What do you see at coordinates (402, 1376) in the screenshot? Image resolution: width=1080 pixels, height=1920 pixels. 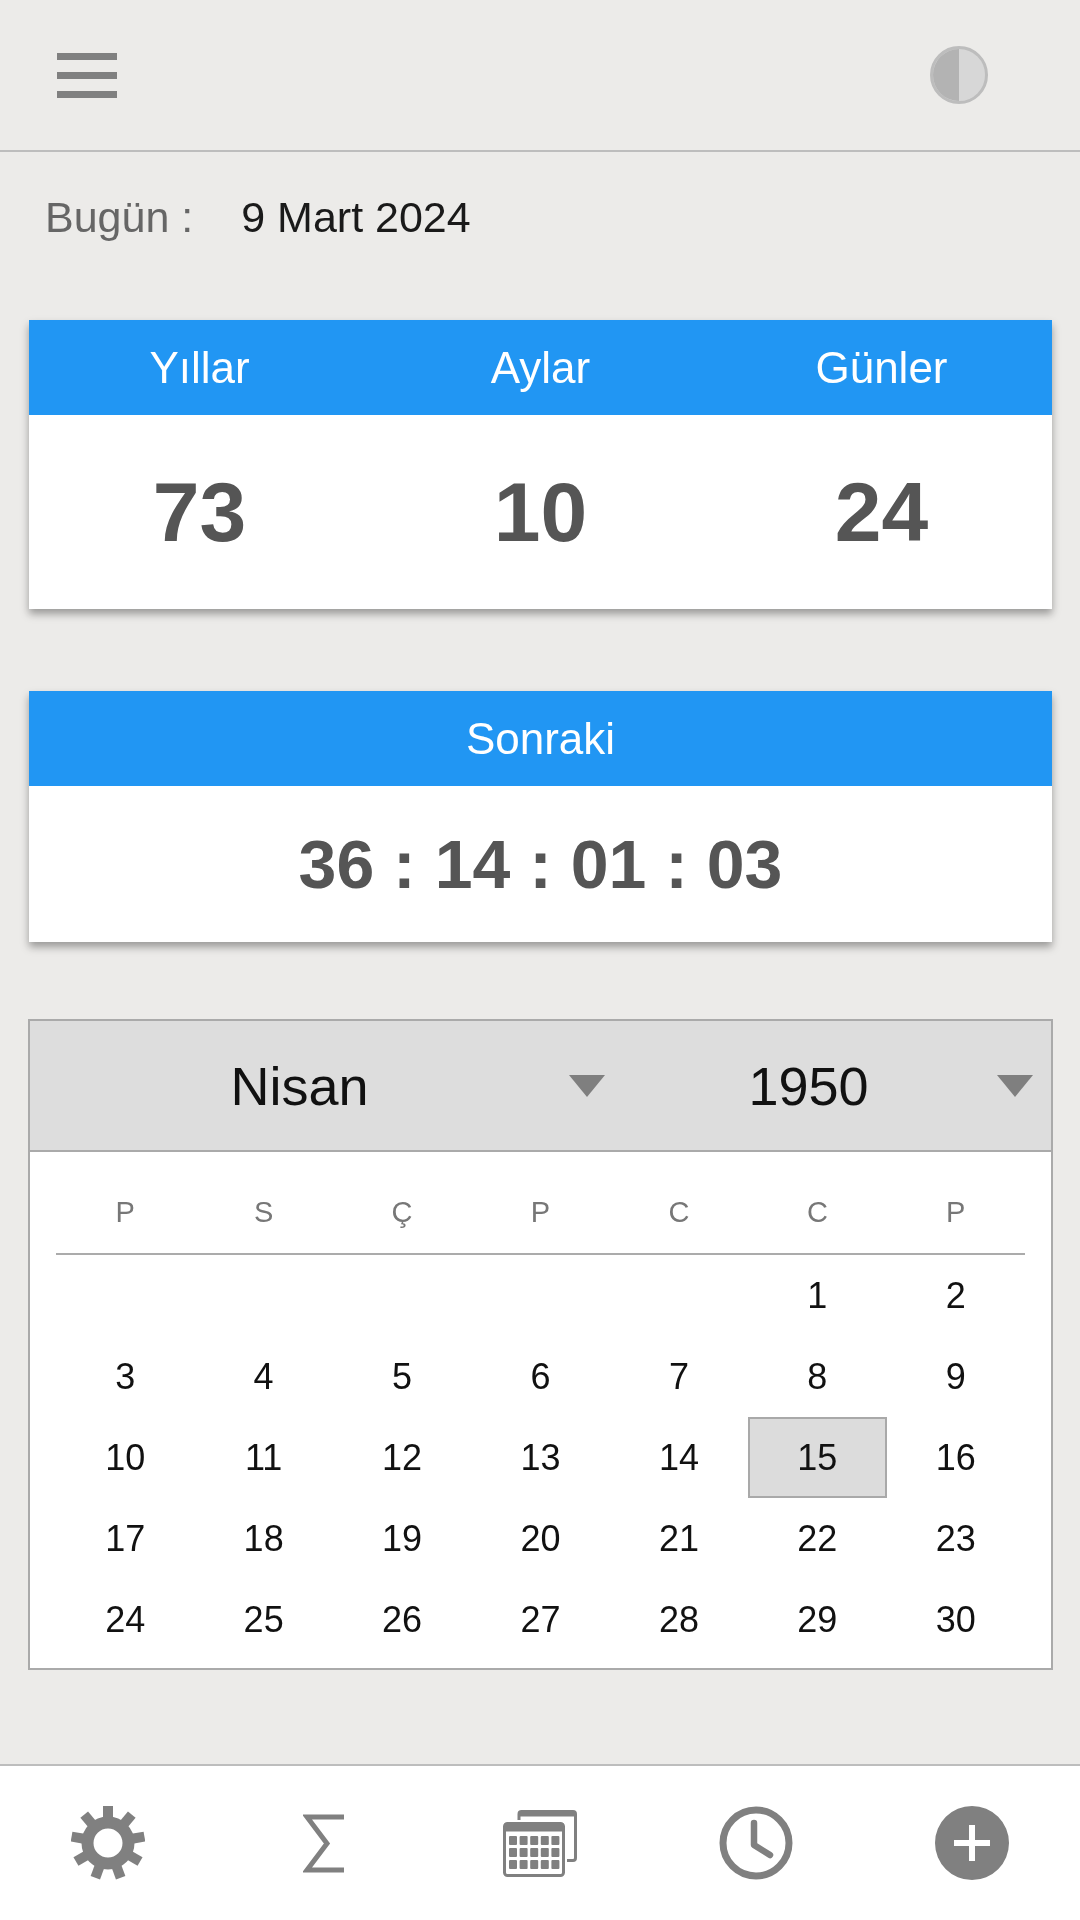 I see `calendar-day: 5` at bounding box center [402, 1376].